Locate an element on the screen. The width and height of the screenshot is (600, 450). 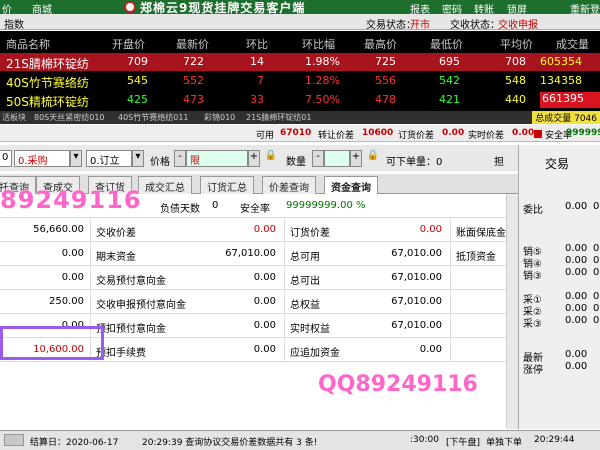
qty-decrement-button: - is located at coordinates (318, 158).